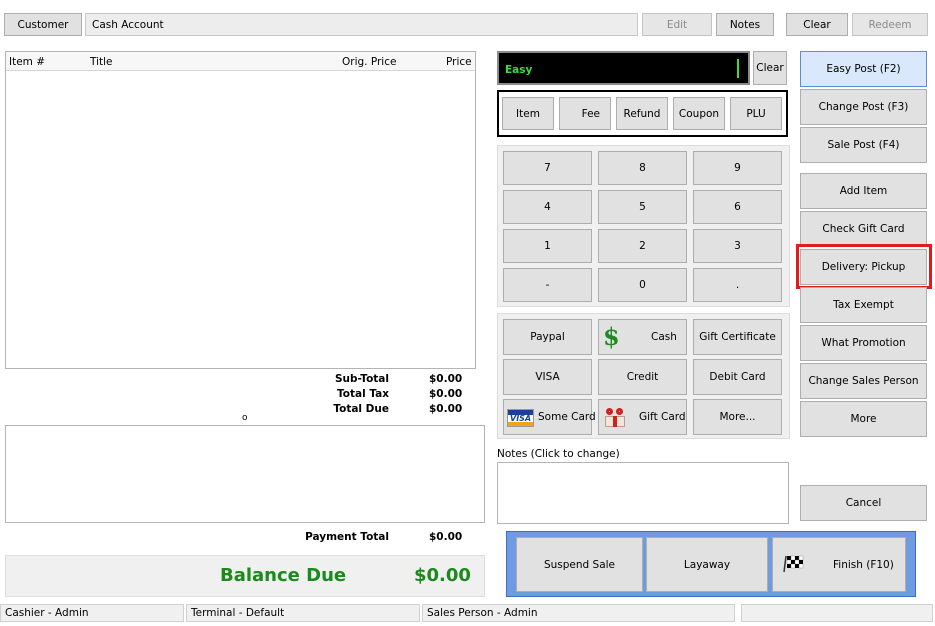  I want to click on key-0: 0, so click(642, 285).